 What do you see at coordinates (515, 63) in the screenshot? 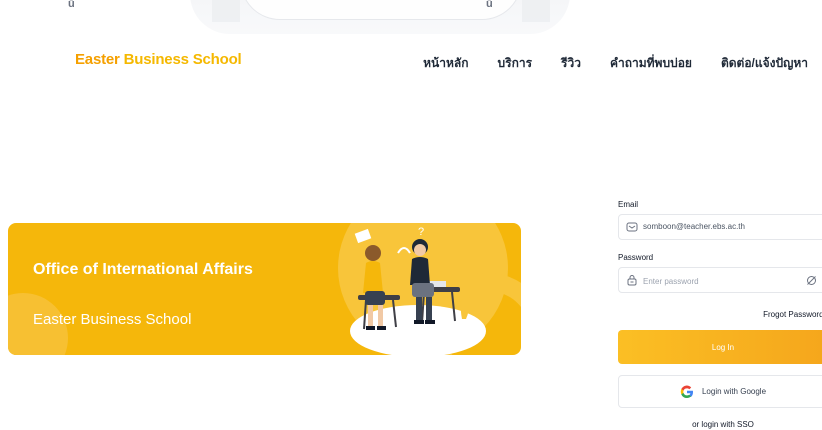
I see `nav-link-services: บริการ` at bounding box center [515, 63].